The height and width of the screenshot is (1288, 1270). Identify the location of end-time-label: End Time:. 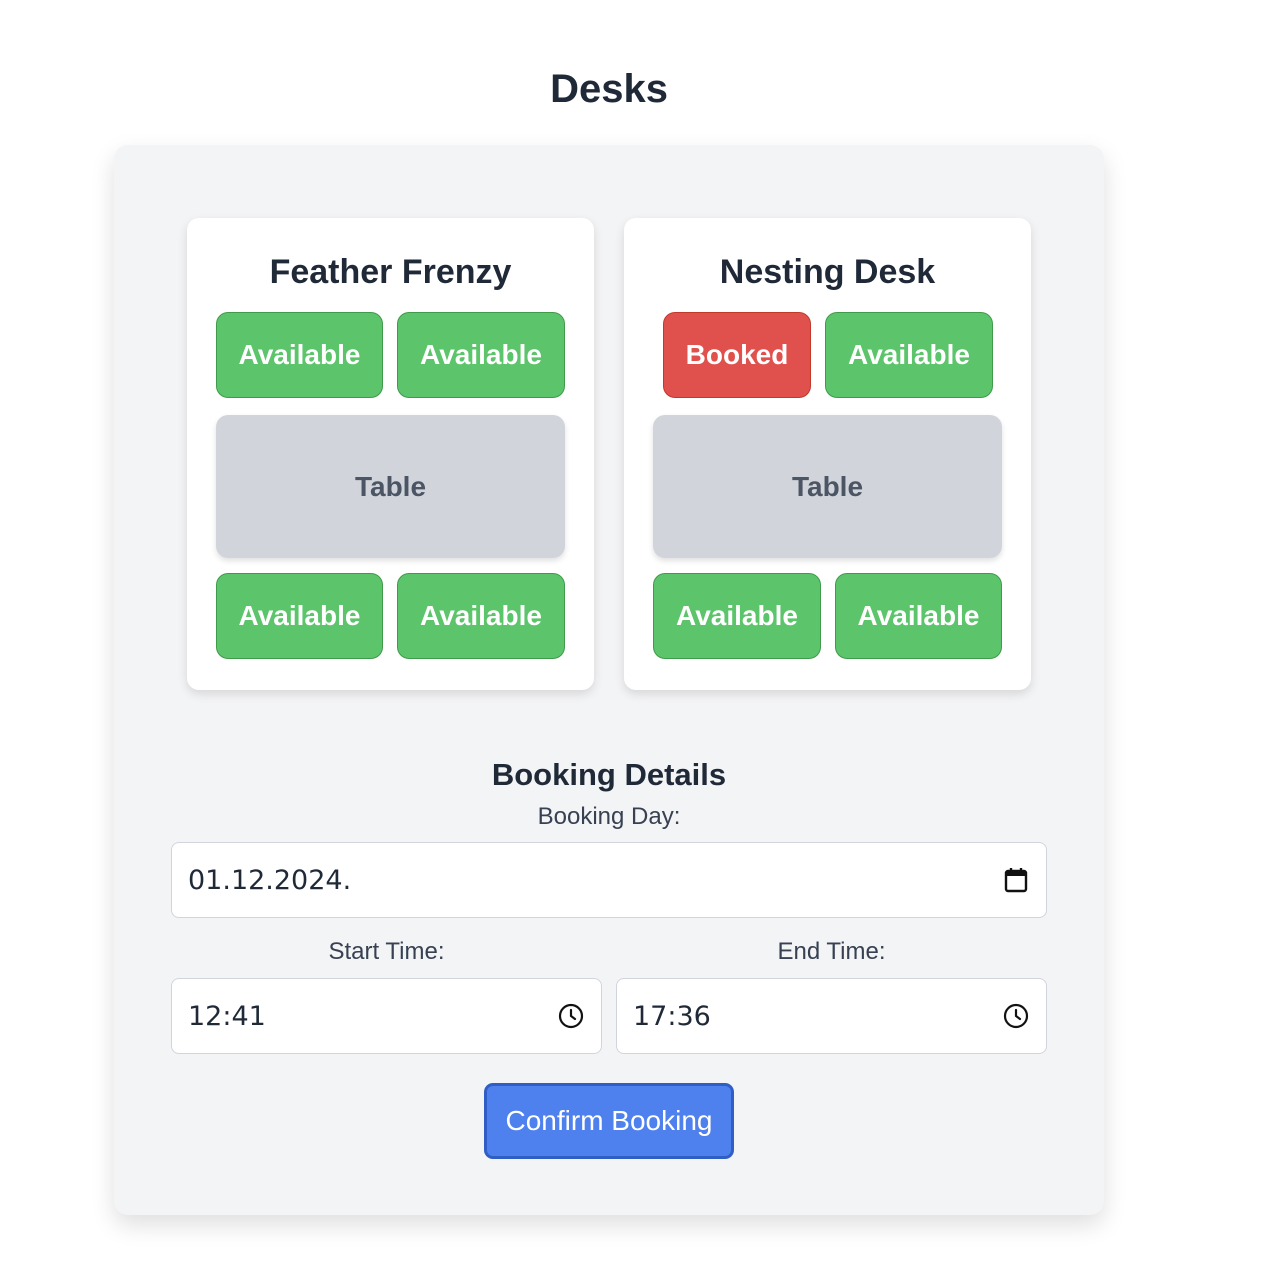
(831, 951).